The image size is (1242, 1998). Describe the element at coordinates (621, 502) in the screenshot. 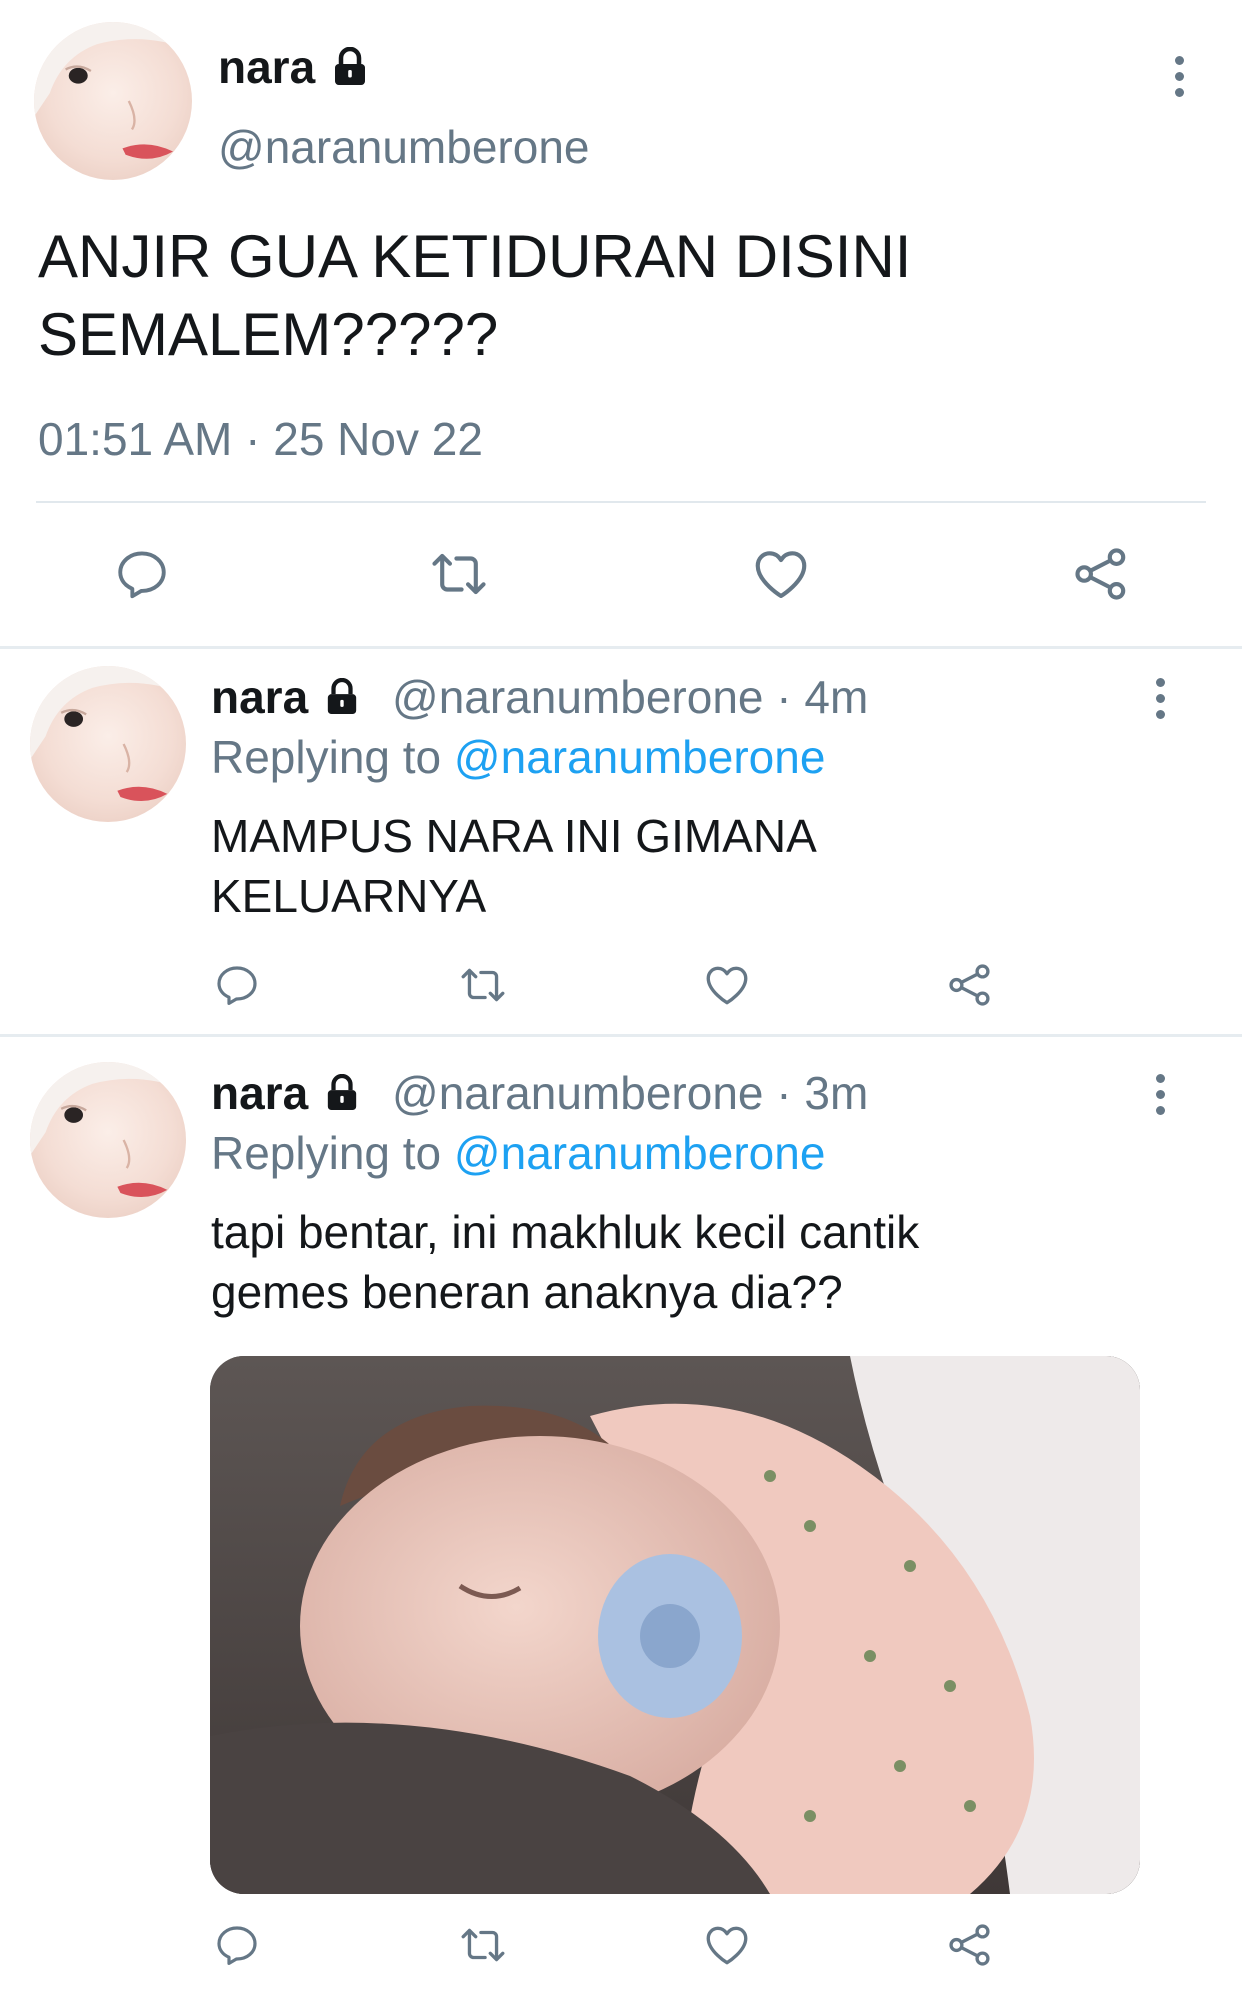

I see `separator` at that location.